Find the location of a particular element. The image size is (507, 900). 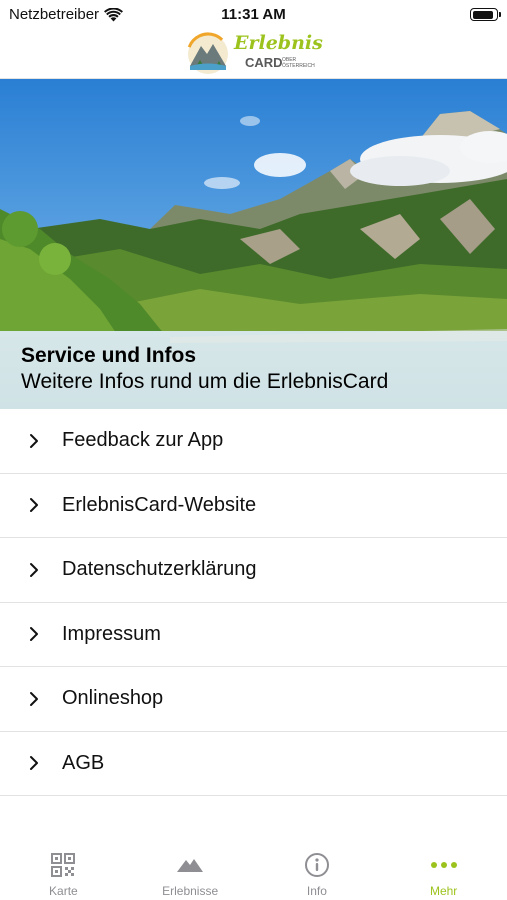

tab-label-karte: Karte is located at coordinates (63, 891).